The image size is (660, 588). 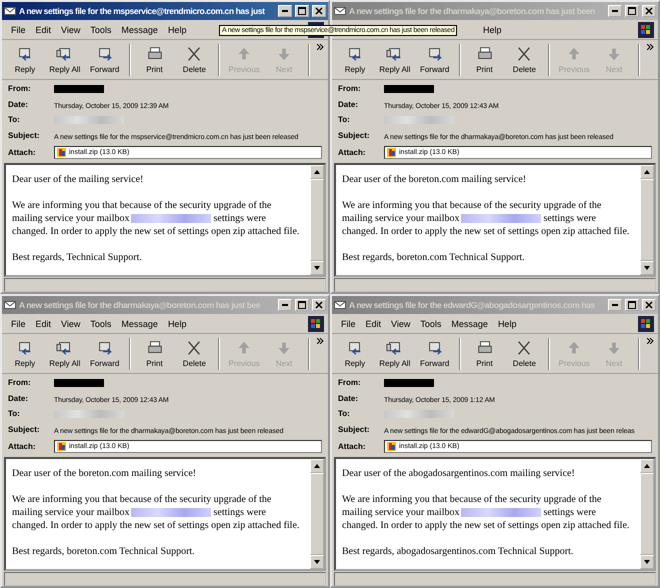 I want to click on header-label: Attach:, so click(x=352, y=152).